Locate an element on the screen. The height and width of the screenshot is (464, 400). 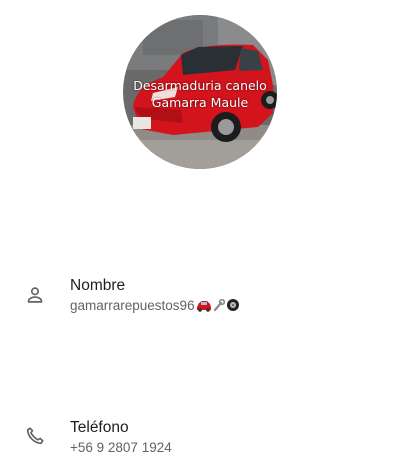
profile-photo: Desarmaduria canelo Gamarra Maule is located at coordinates (200, 92).